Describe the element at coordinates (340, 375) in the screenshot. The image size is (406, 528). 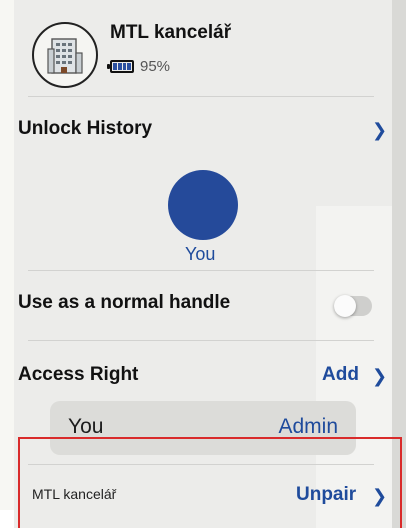
I see `add-access-button: Add` at that location.